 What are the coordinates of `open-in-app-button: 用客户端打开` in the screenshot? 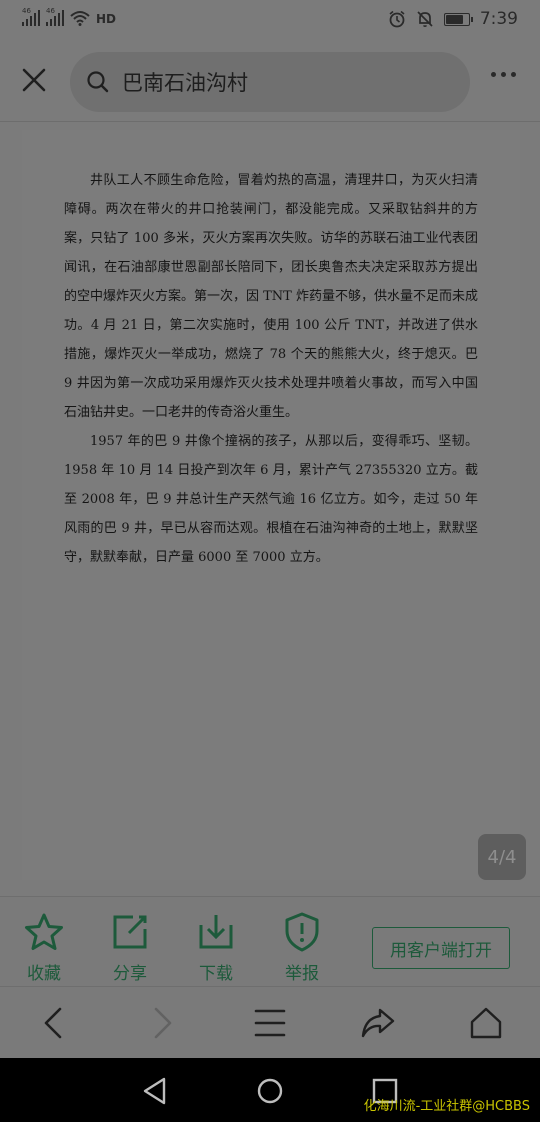 It's located at (441, 948).